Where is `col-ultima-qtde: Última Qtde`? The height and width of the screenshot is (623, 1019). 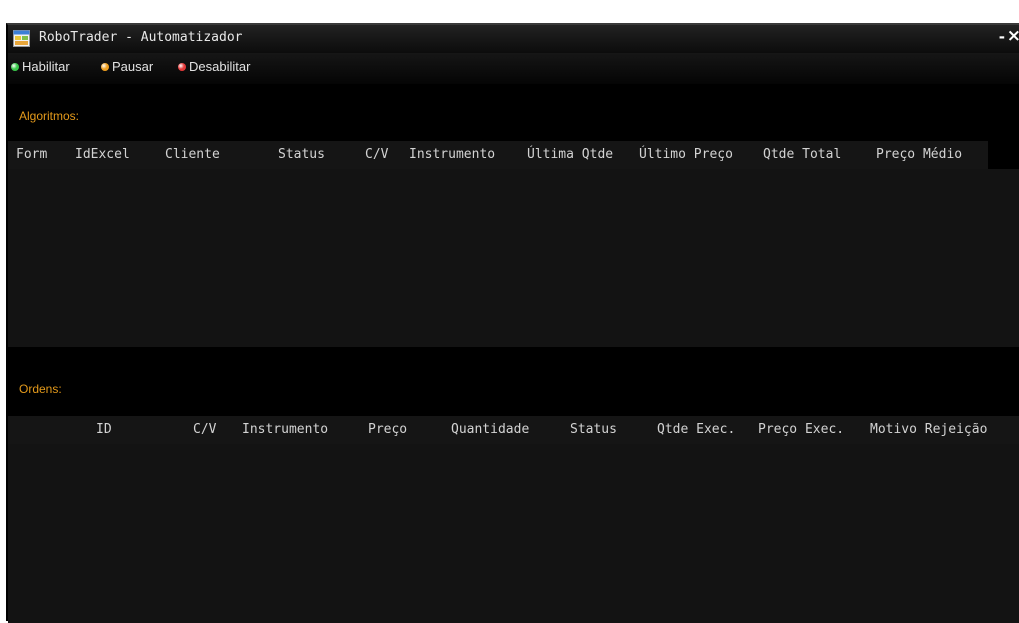
col-ultima-qtde: Última Qtde is located at coordinates (570, 155).